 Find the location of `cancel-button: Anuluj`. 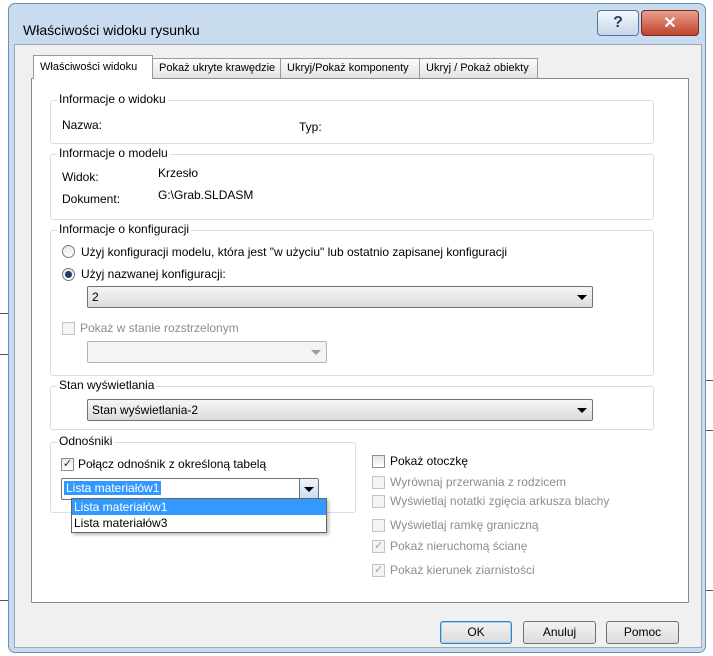

cancel-button: Anuluj is located at coordinates (559, 632).